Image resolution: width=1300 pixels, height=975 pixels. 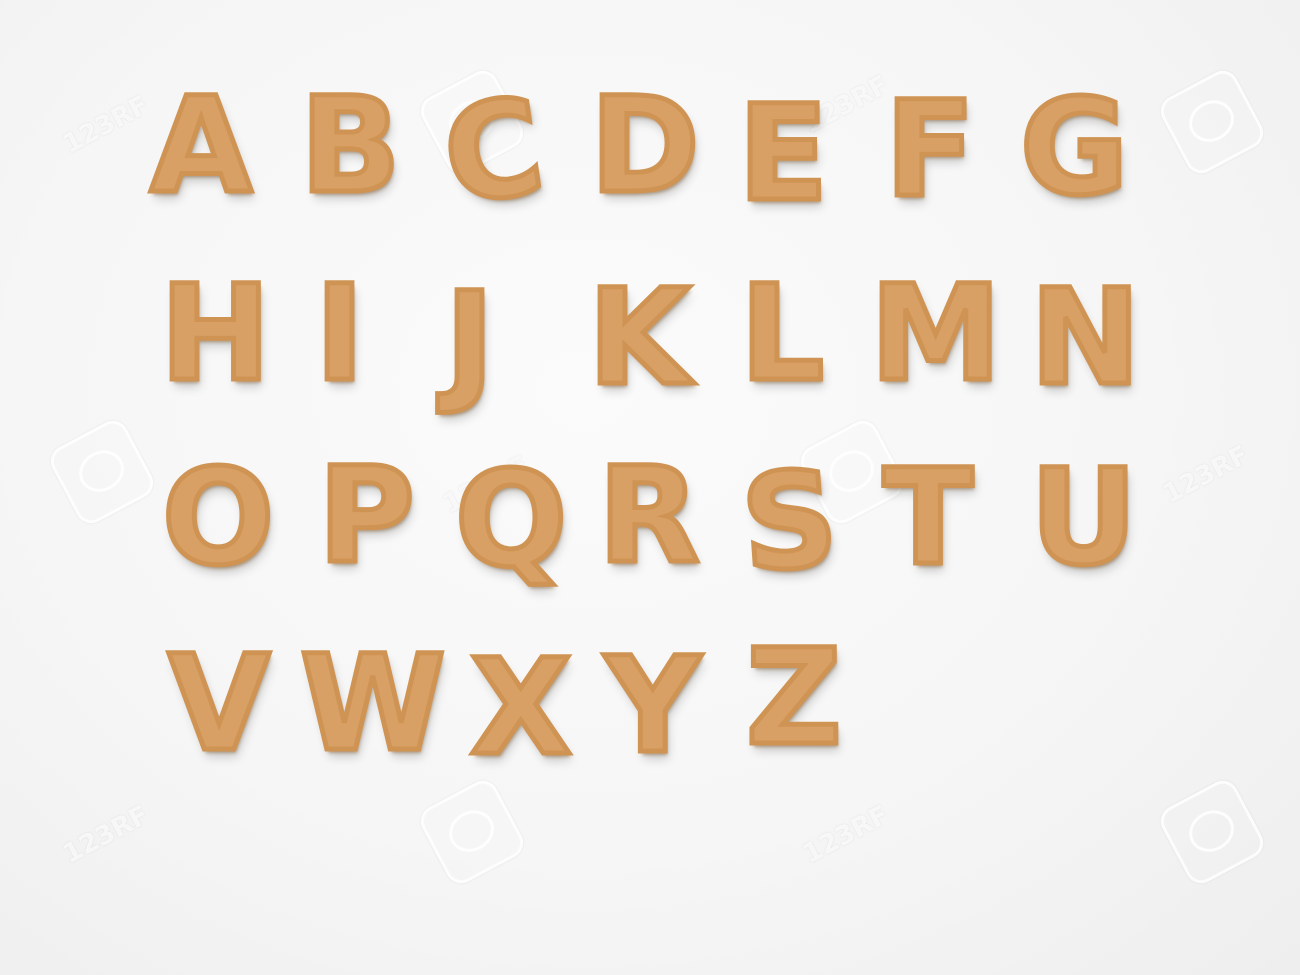 I want to click on cookie-letter-b: B, so click(x=351, y=146).